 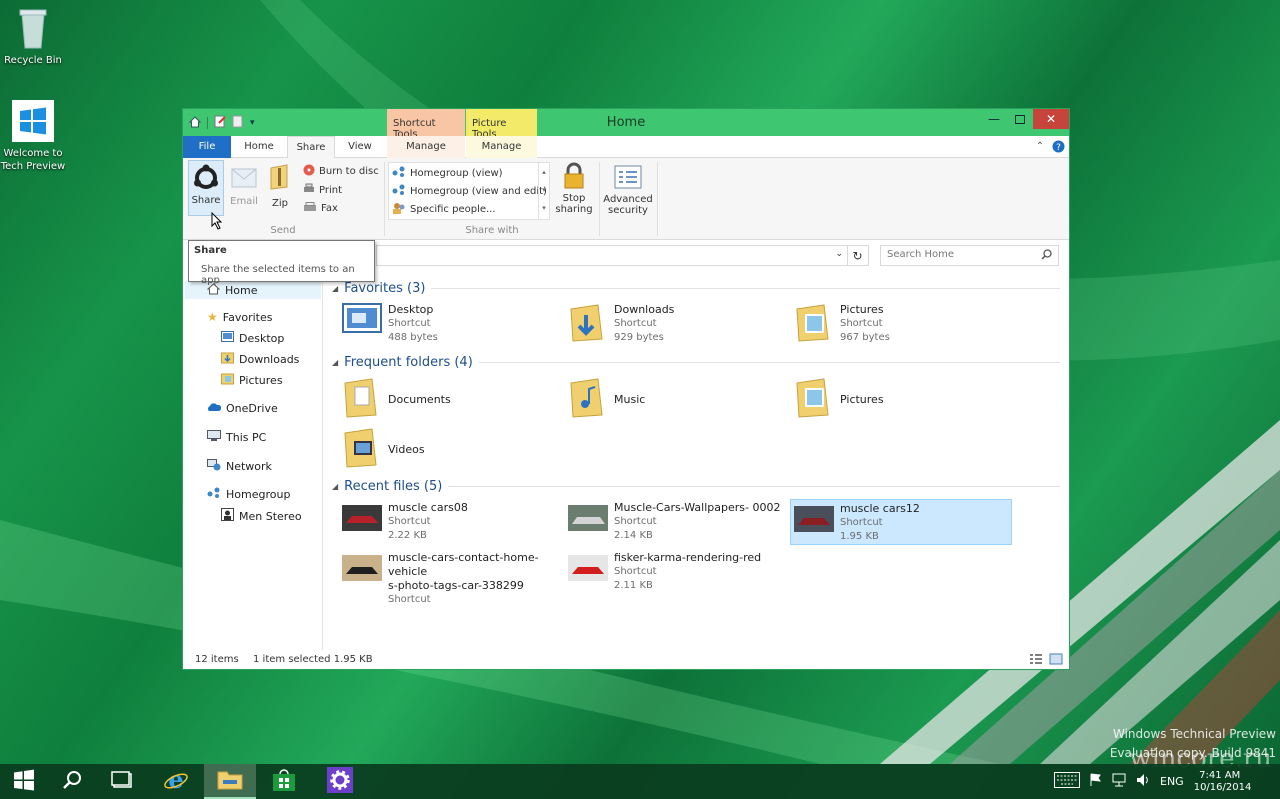 What do you see at coordinates (33, 36) in the screenshot?
I see `desktop-icon-recycle-bin: Recycle Bin` at bounding box center [33, 36].